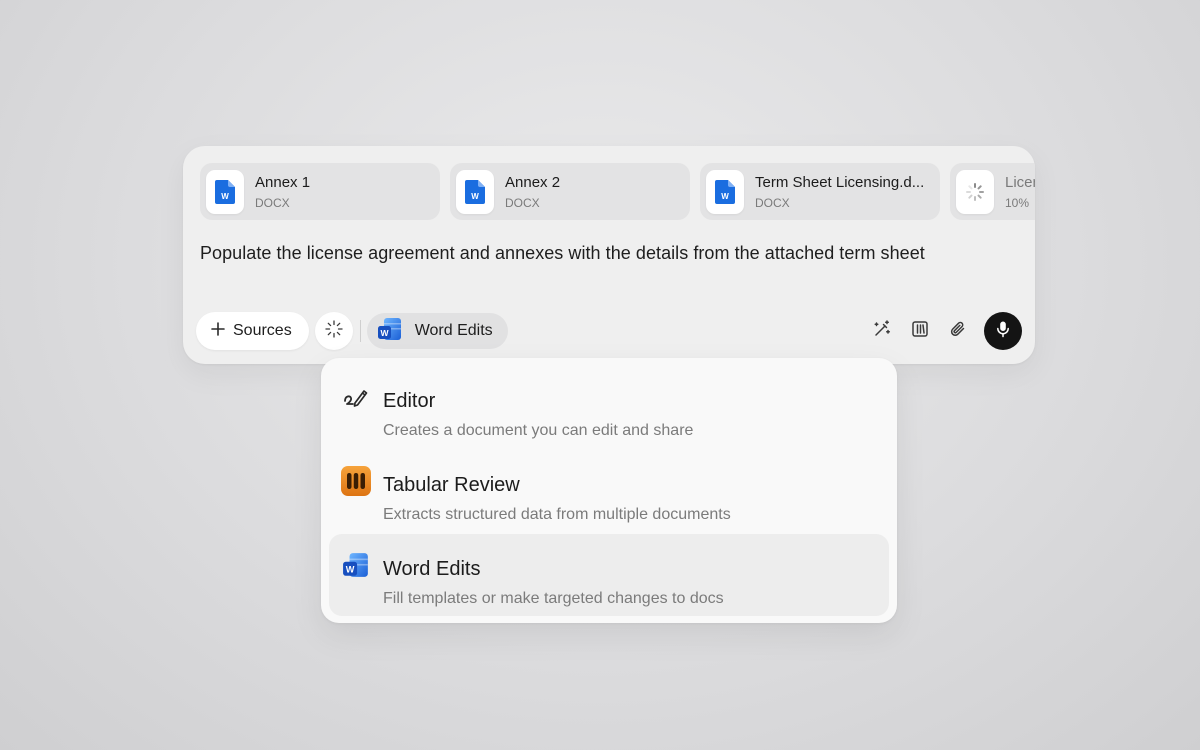  Describe the element at coordinates (432, 569) in the screenshot. I see `menu-item-title: Word Edits` at that location.